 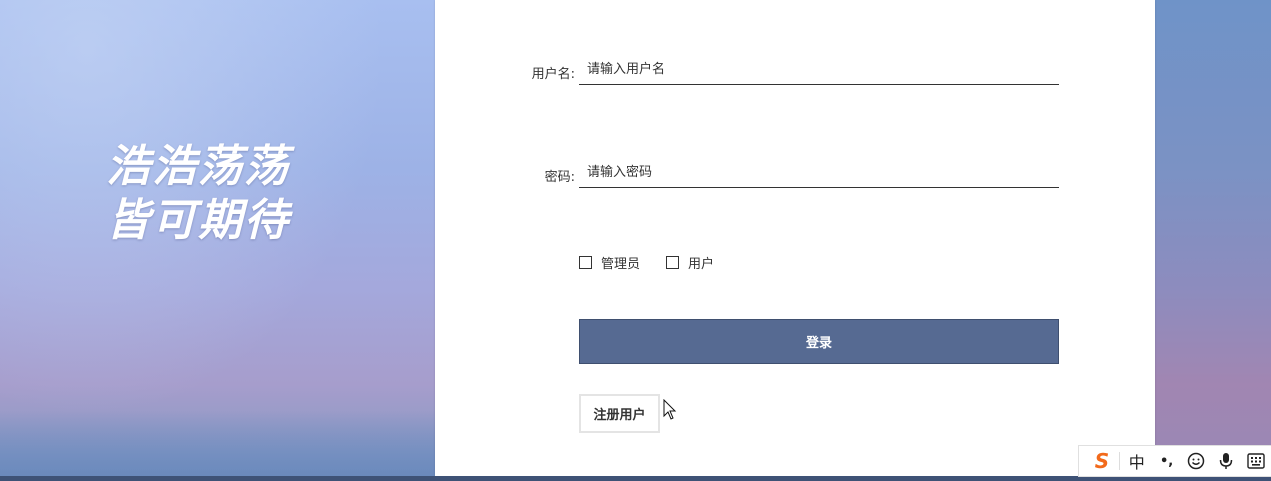 What do you see at coordinates (701, 264) in the screenshot?
I see `user-checkbox-label: 用户` at bounding box center [701, 264].